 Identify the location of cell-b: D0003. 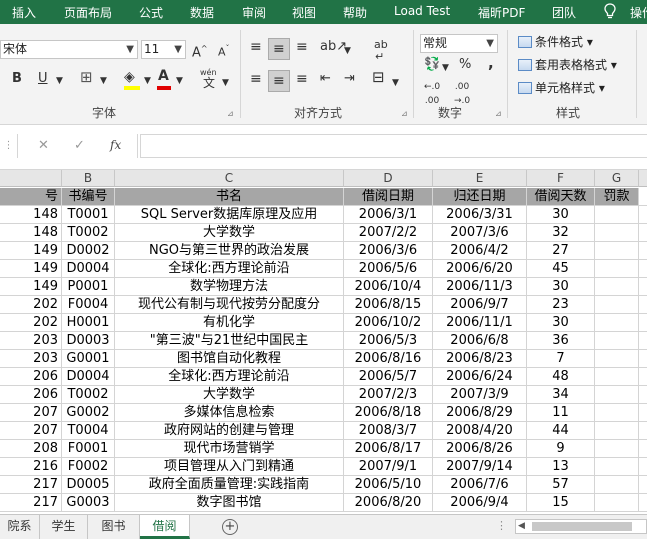
(88, 341).